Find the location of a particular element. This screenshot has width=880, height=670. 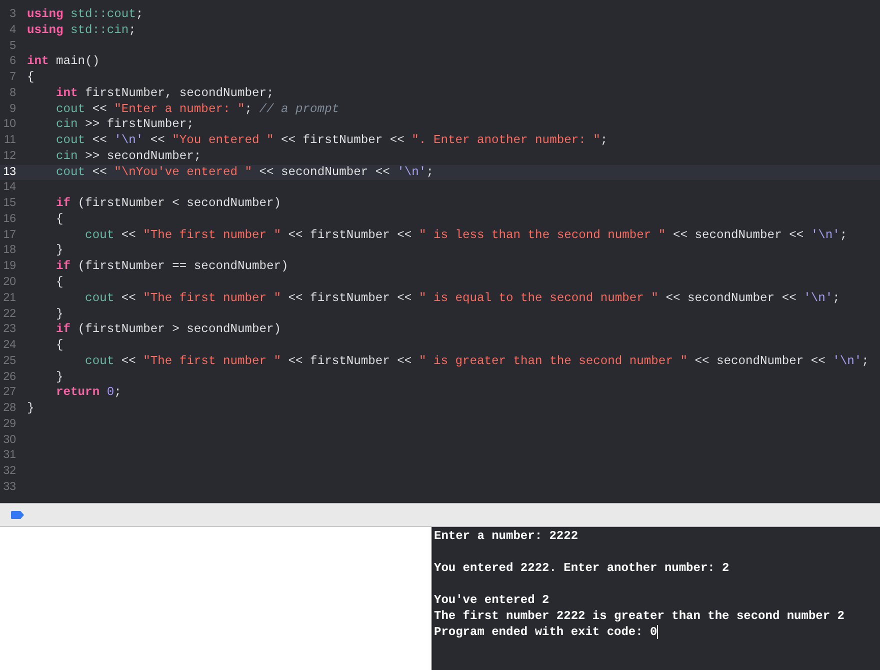

line-number: 13 is located at coordinates (9, 172).